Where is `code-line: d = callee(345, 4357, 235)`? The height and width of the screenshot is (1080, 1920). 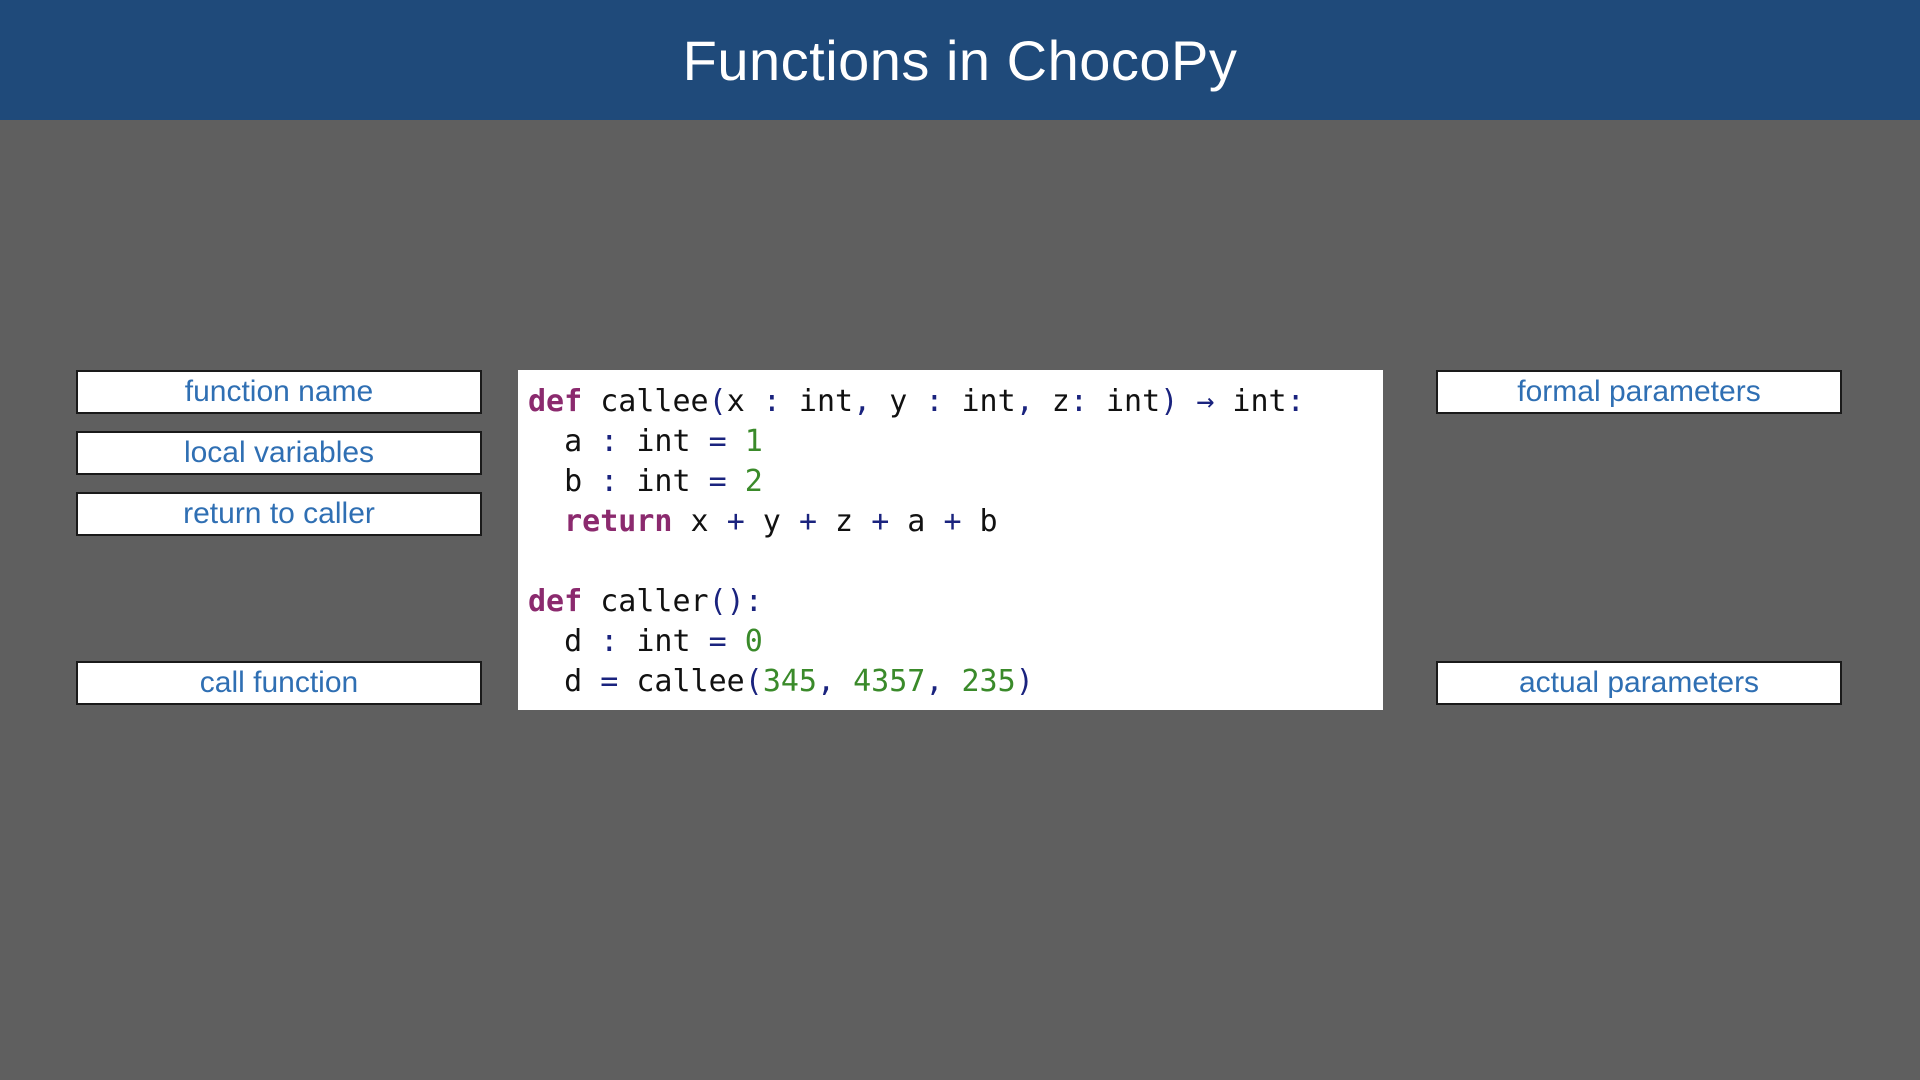
code-line: d = callee(345, 4357, 235) is located at coordinates (955, 682).